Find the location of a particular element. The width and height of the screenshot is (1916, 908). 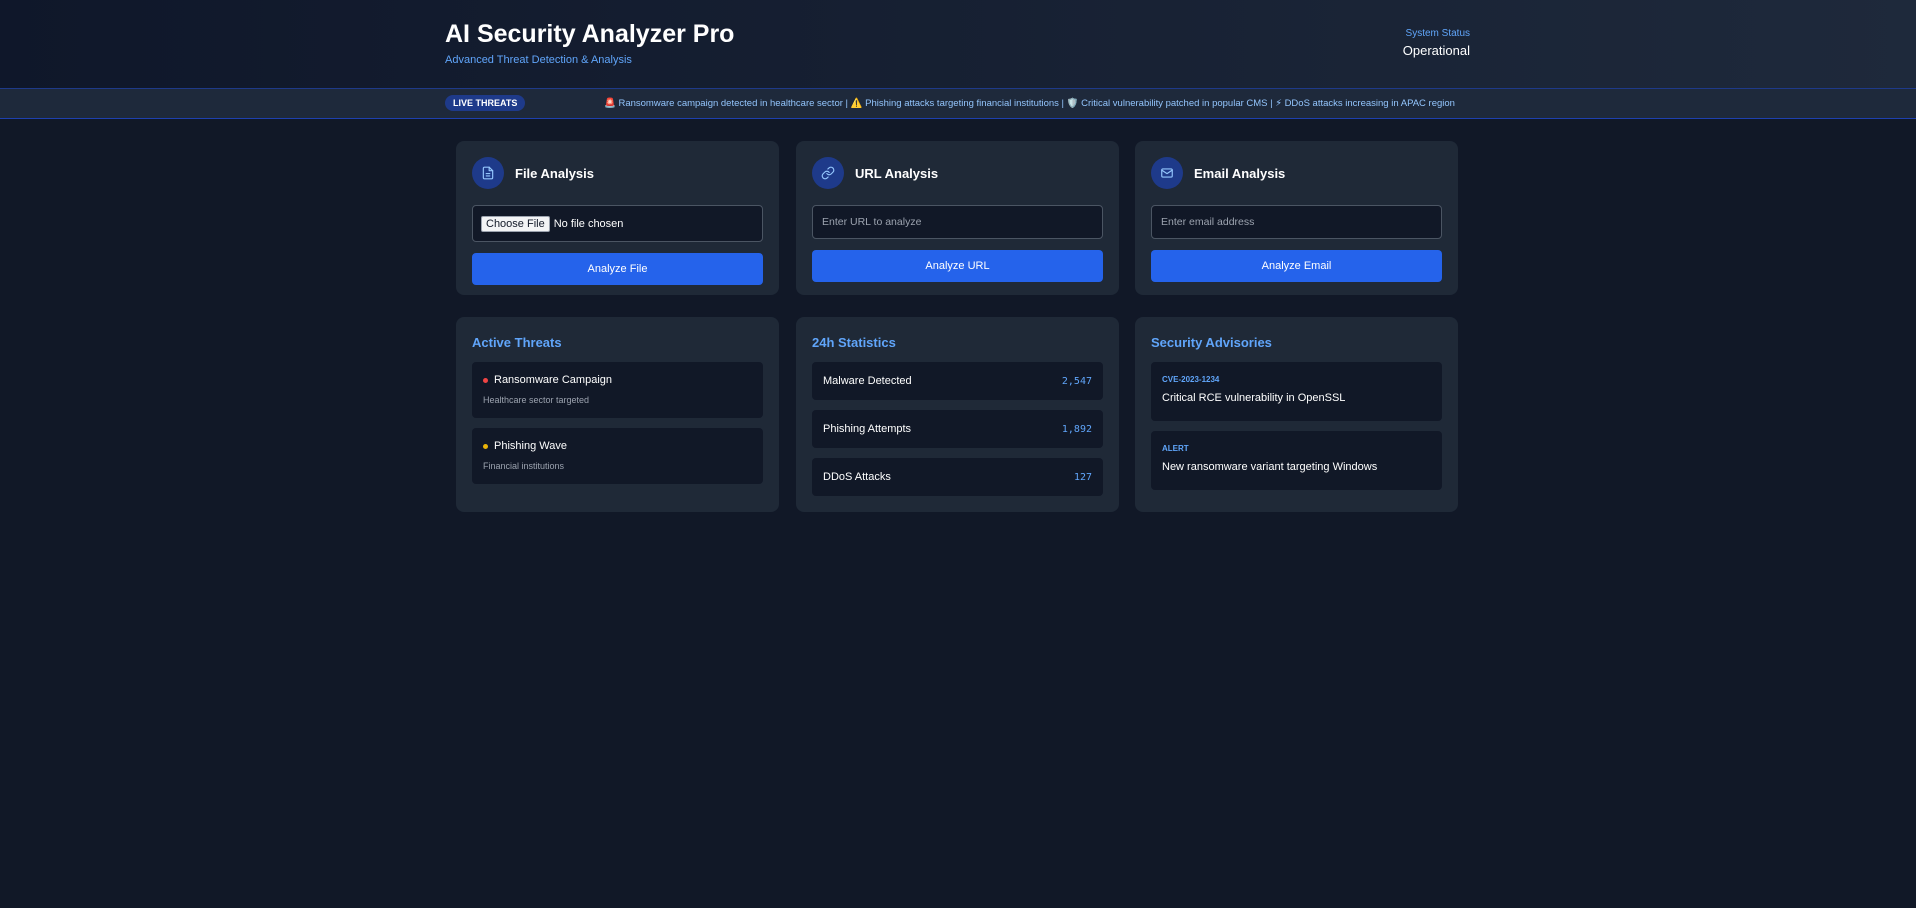

url-analysis-card: URL Analysis Analyze URL is located at coordinates (957, 218).